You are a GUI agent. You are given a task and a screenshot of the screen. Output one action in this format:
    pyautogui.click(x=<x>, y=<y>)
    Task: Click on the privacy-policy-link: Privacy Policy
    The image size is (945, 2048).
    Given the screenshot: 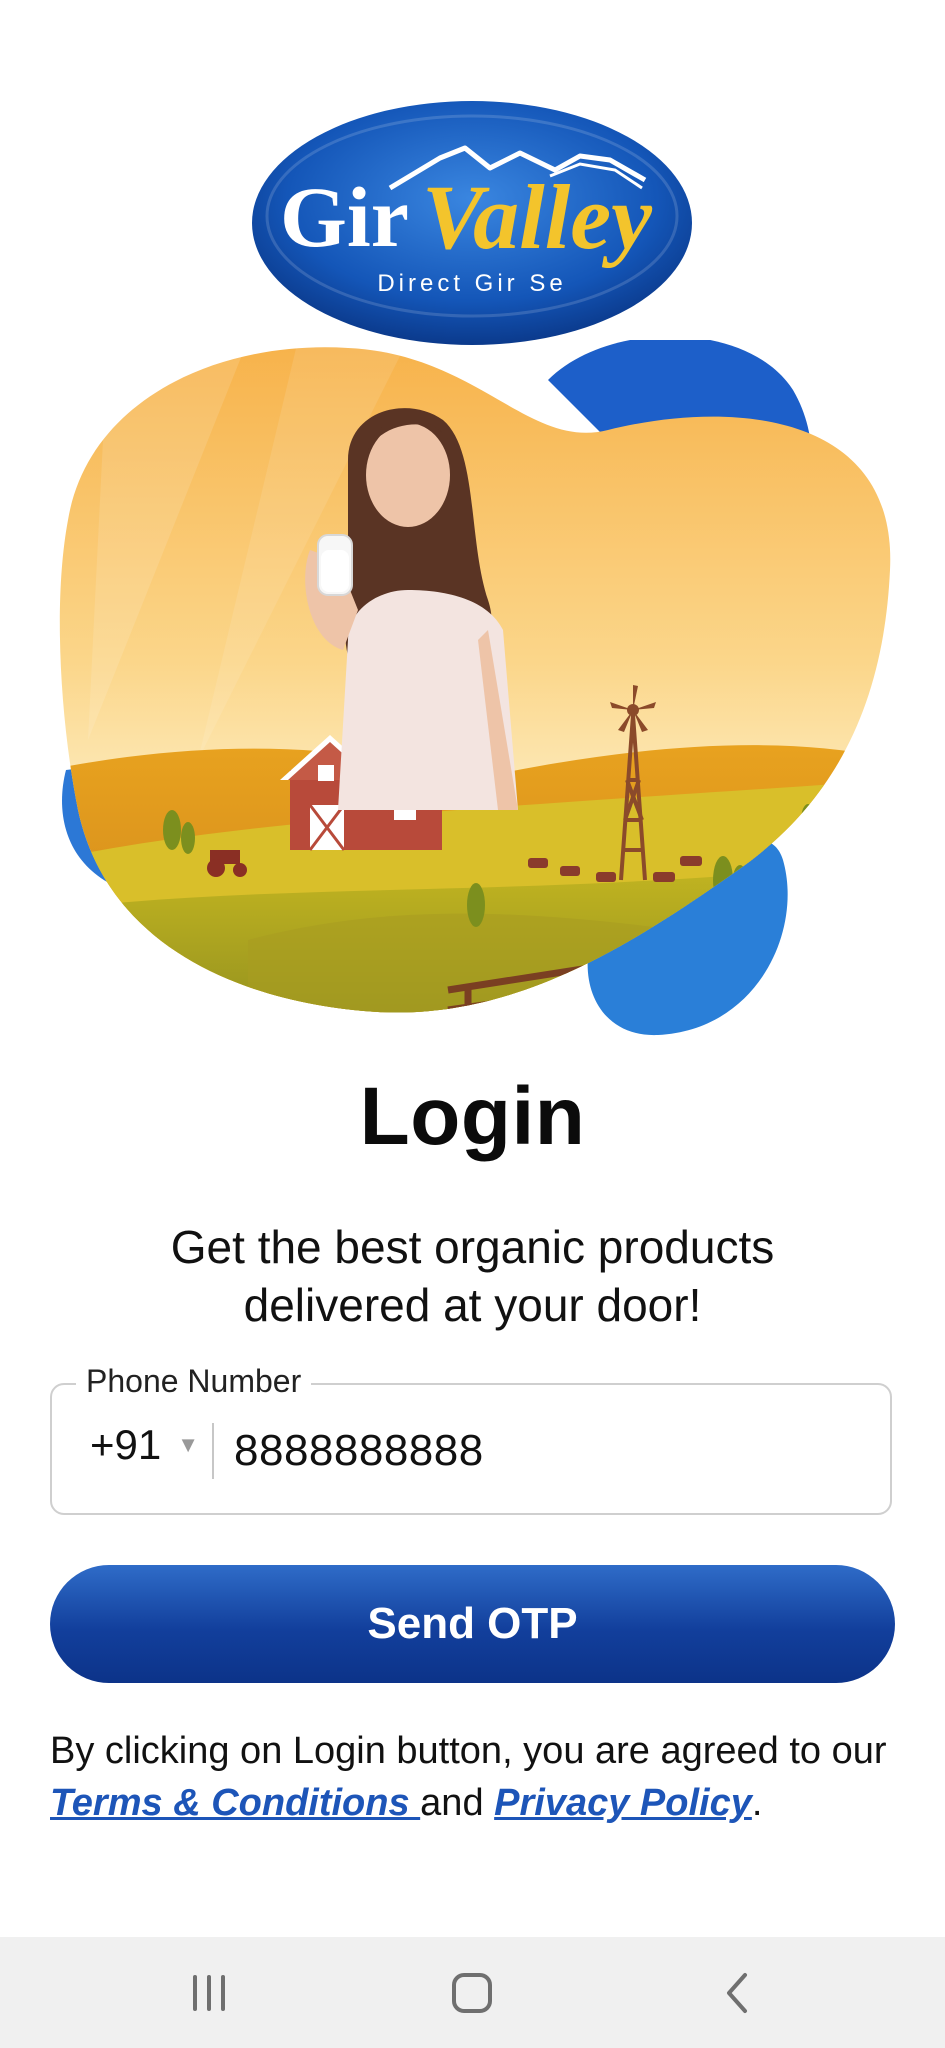 What is the action you would take?
    pyautogui.click(x=623, y=1803)
    